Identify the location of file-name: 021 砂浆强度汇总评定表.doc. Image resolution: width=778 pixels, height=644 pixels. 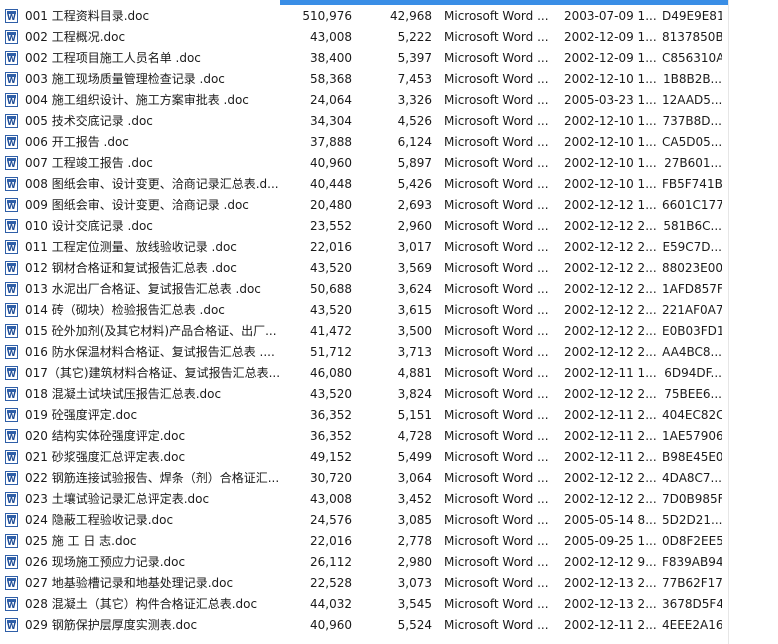
(105, 457).